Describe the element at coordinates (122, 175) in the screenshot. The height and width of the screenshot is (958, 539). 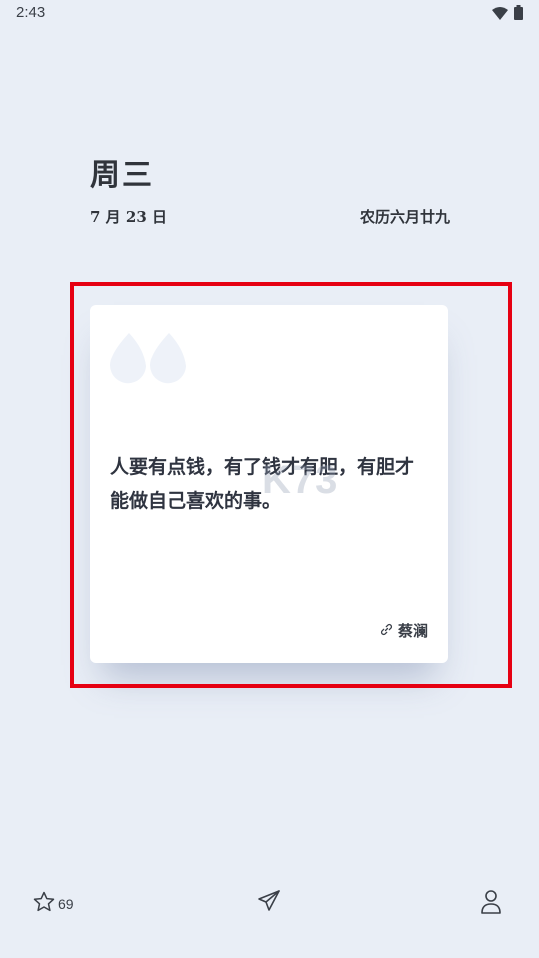
I see `weekday-label: 周三` at that location.